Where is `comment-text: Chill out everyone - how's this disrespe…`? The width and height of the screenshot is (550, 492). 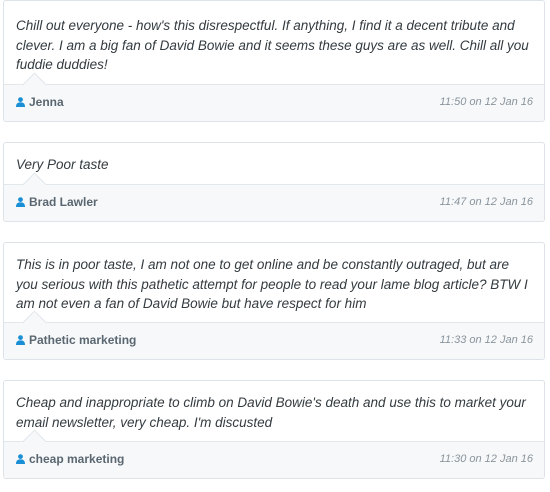 comment-text: Chill out everyone - how's this disrespe… is located at coordinates (272, 45).